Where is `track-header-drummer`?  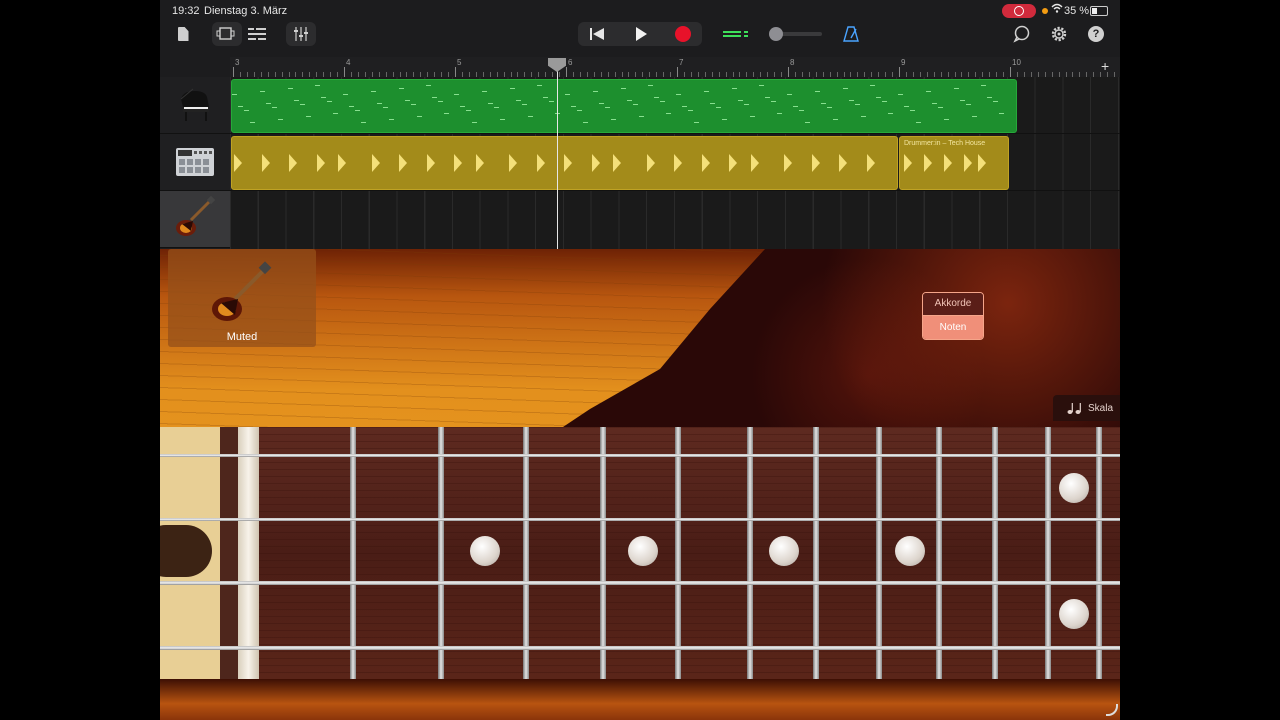 track-header-drummer is located at coordinates (195, 162).